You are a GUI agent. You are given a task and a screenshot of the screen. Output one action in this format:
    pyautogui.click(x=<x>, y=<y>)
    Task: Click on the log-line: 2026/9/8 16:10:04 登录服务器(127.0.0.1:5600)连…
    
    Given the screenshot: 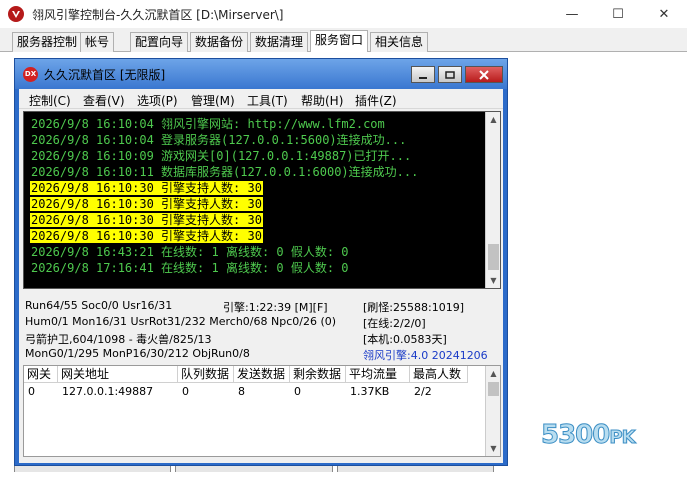 What is the action you would take?
    pyautogui.click(x=255, y=140)
    